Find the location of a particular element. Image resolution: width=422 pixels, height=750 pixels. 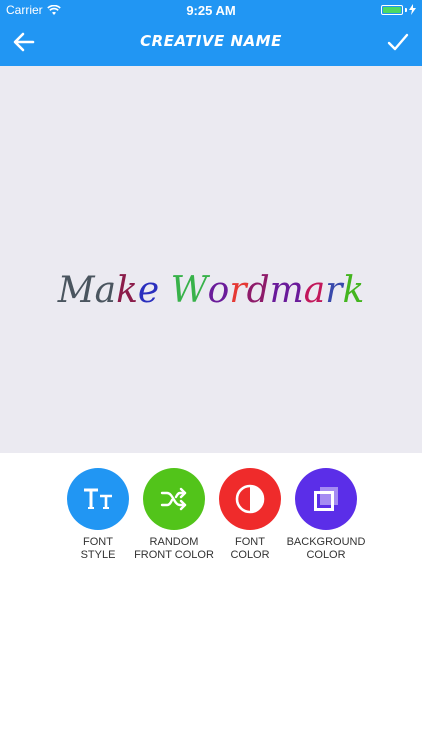

status-time: 9:25 AM is located at coordinates (211, 10).